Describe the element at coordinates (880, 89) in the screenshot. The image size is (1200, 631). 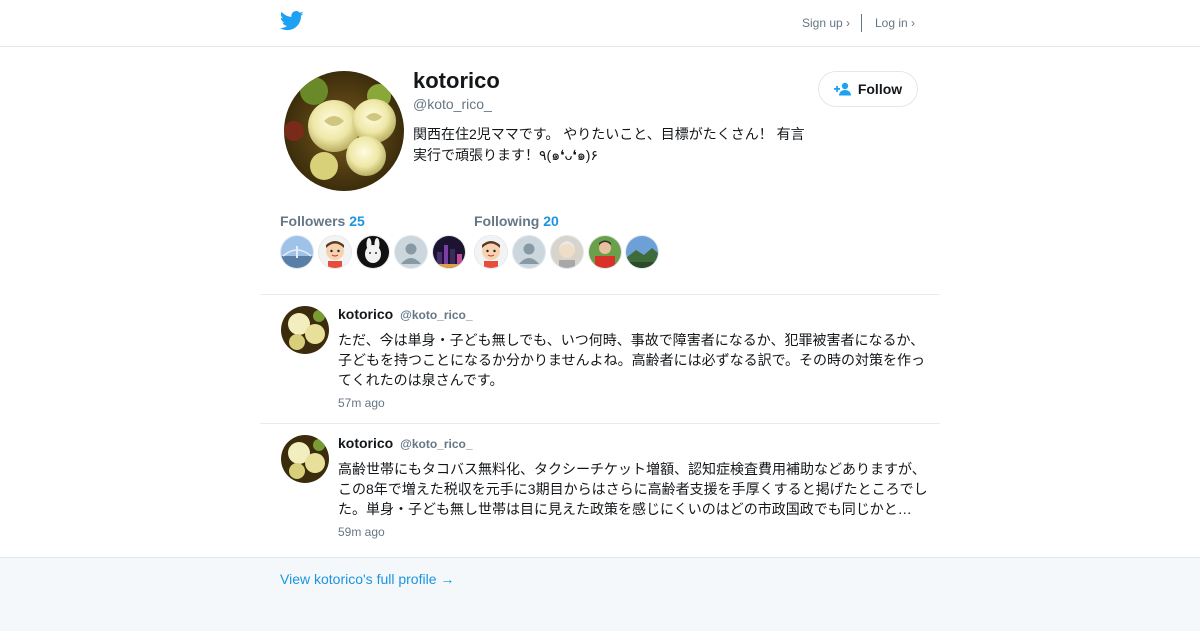
I see `follow-button-label: Follow` at that location.